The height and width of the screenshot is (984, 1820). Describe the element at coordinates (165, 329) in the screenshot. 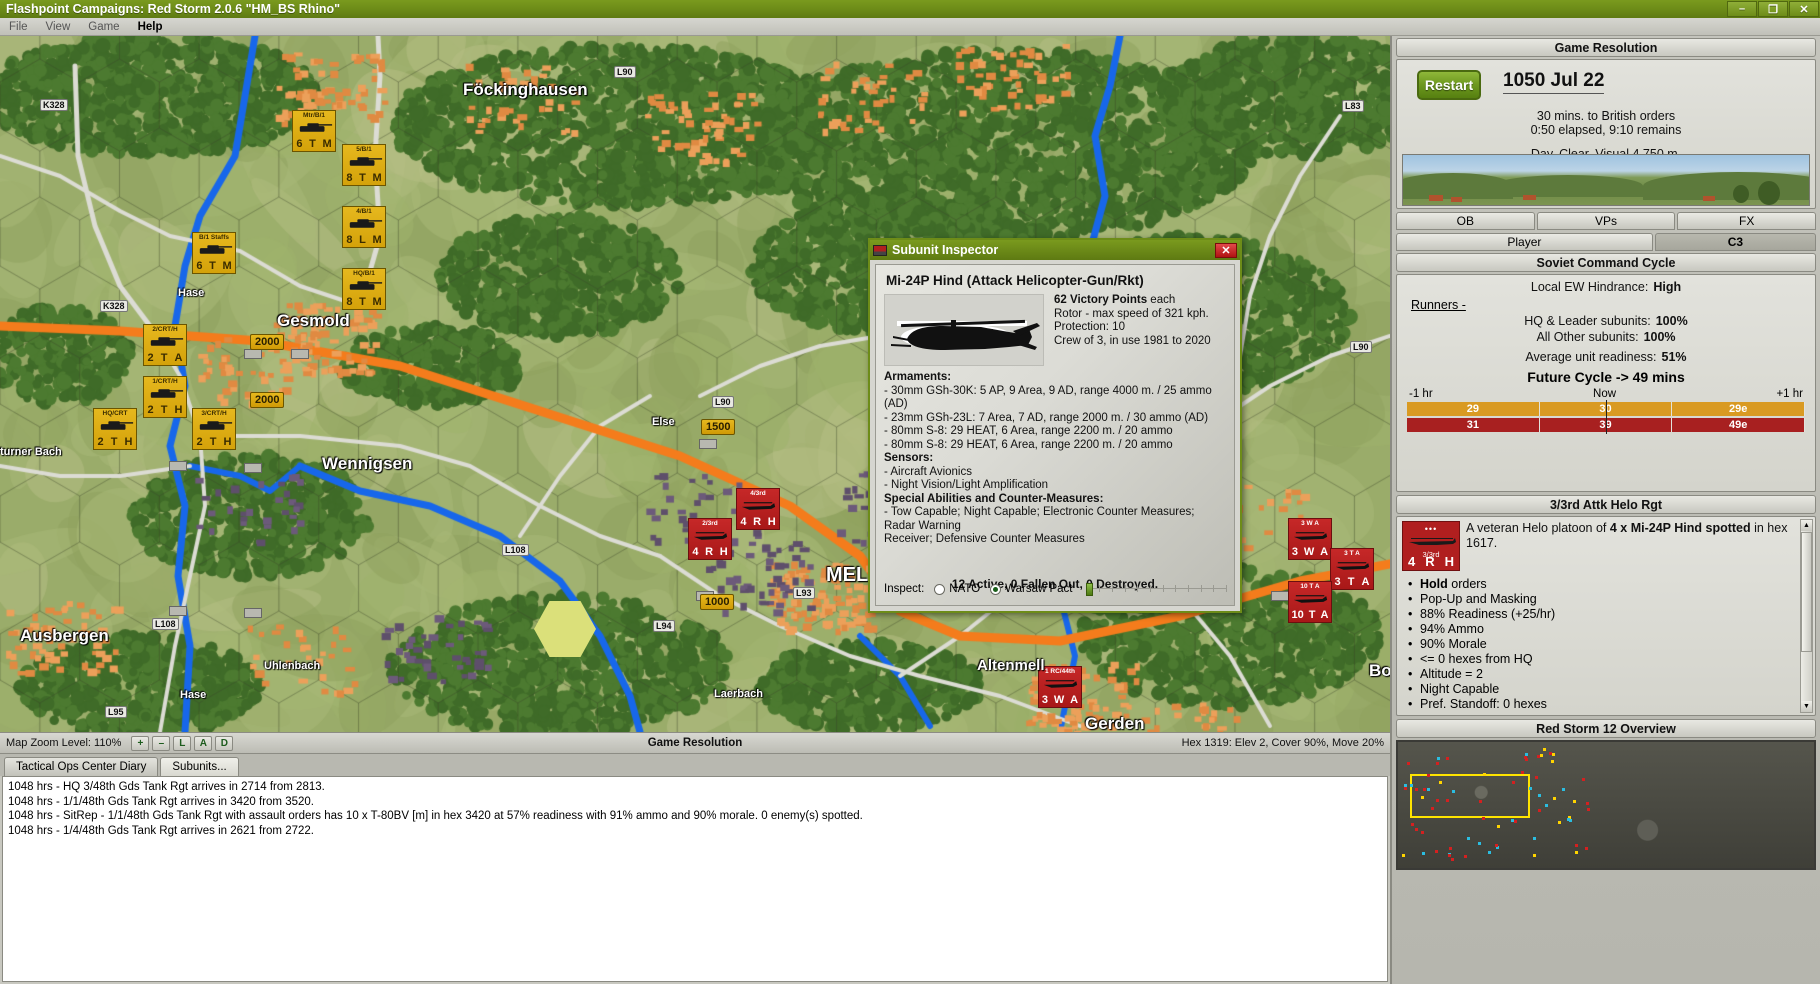

I see `counter-id: 2/CRT/H` at that location.